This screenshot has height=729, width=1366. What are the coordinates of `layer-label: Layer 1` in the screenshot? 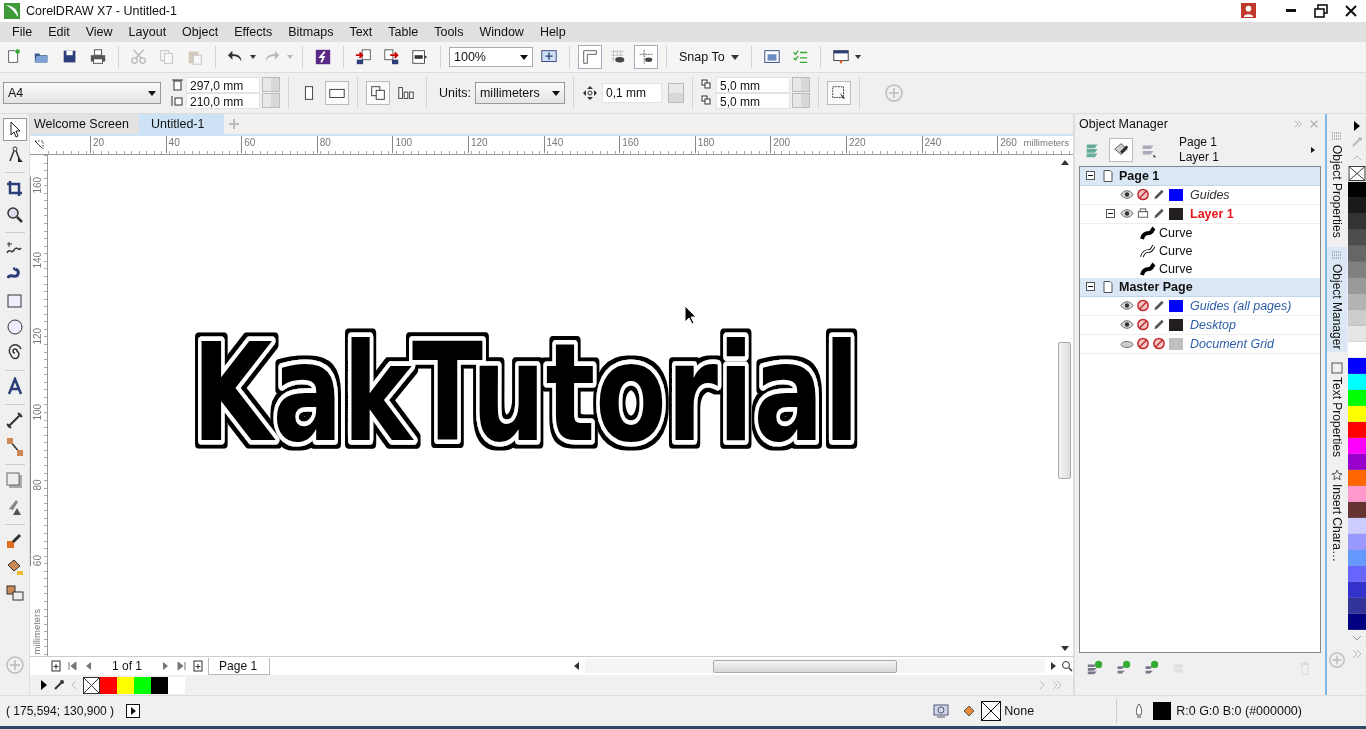 It's located at (1212, 213).